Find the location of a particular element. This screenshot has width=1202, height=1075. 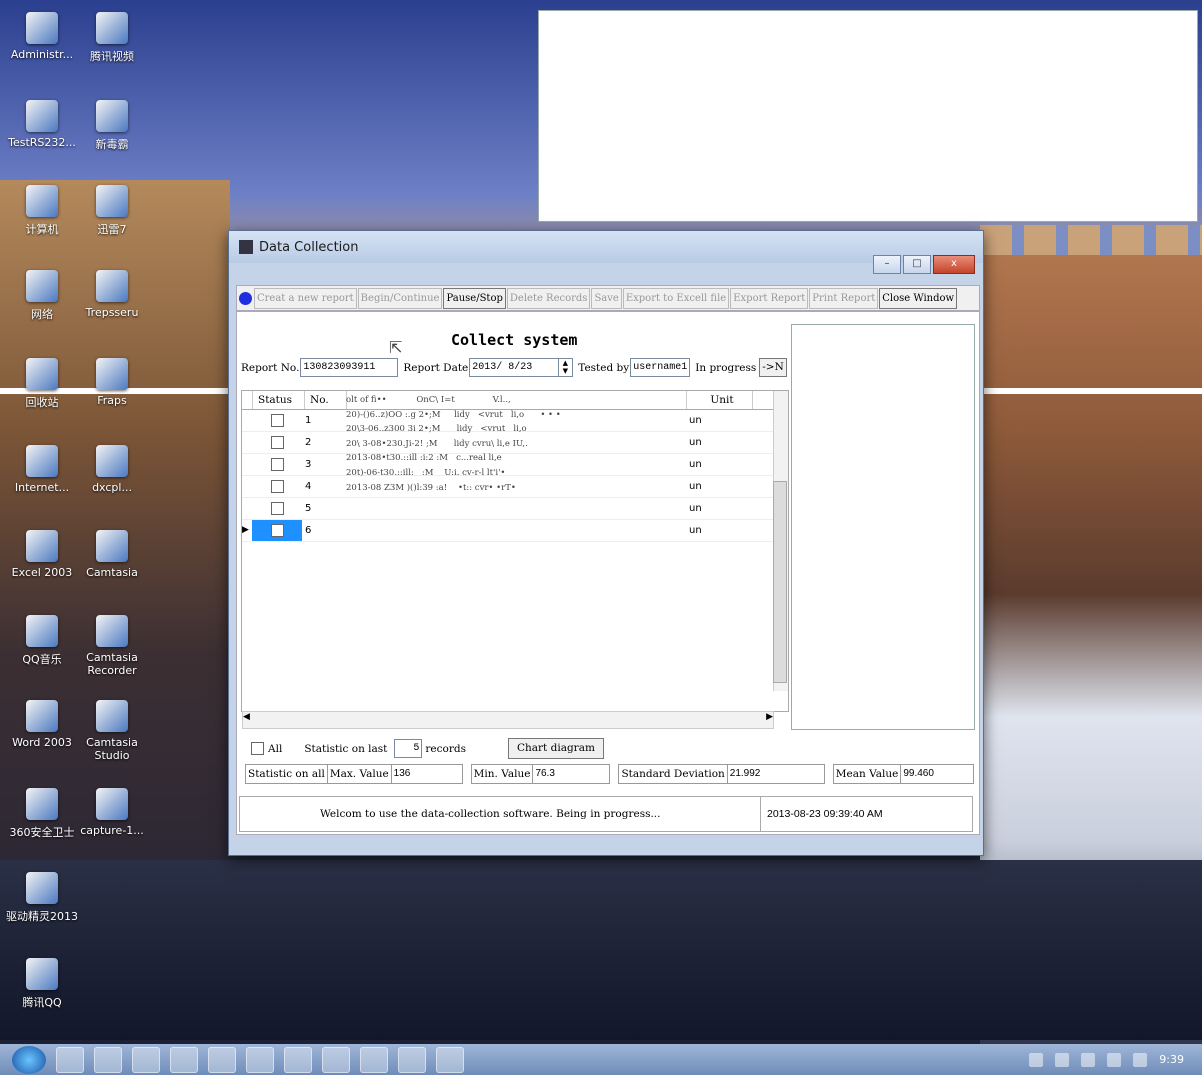

desktop-icon-camtasia: Camtasia is located at coordinates (112, 554).